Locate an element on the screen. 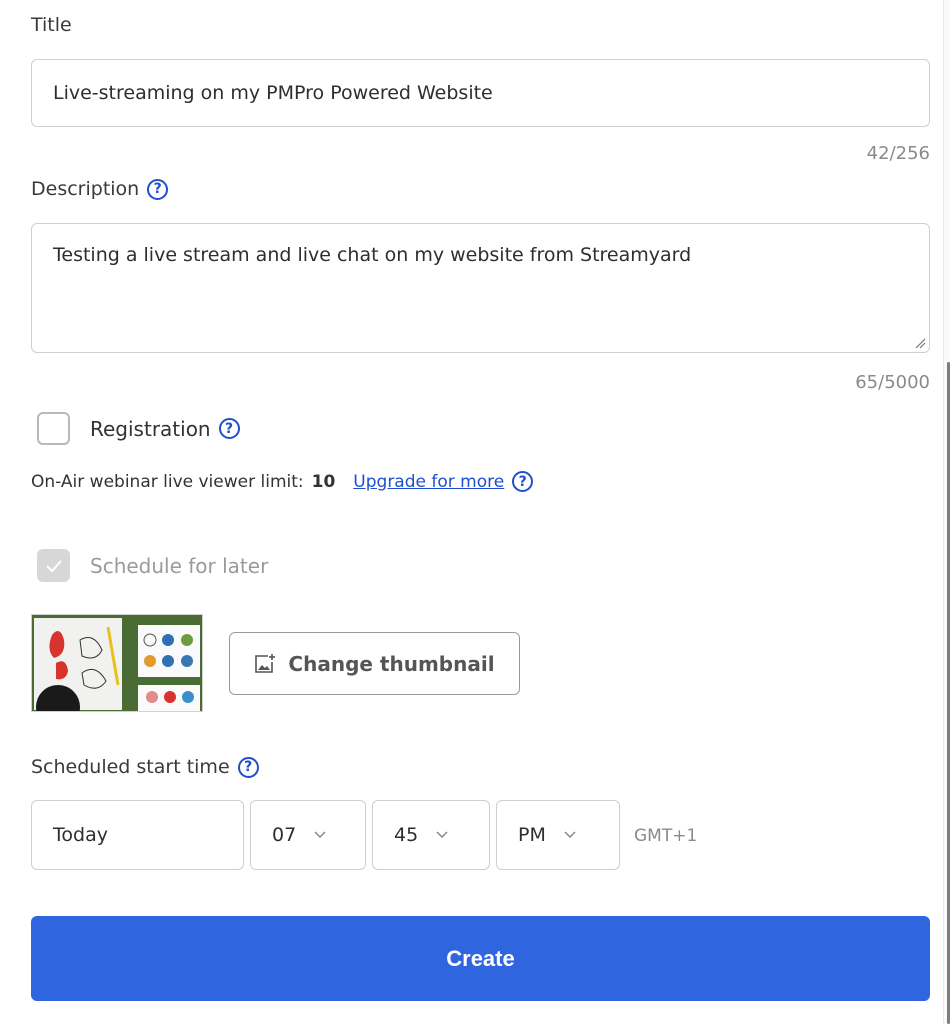 This screenshot has height=1024, width=950. hour-select: 07 is located at coordinates (308, 835).